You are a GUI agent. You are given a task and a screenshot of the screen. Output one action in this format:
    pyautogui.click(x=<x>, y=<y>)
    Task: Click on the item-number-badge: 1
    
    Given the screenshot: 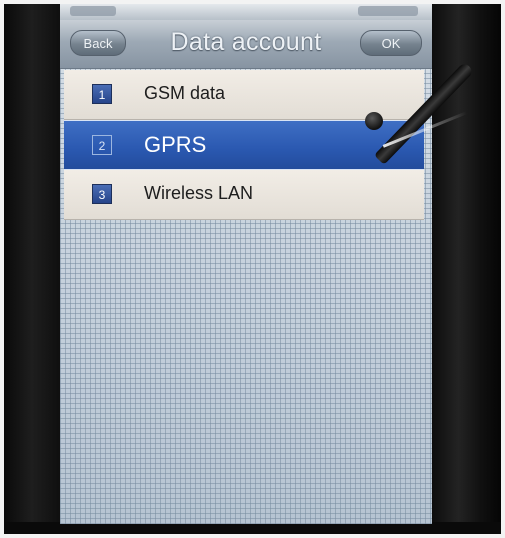 What is the action you would take?
    pyautogui.click(x=102, y=94)
    